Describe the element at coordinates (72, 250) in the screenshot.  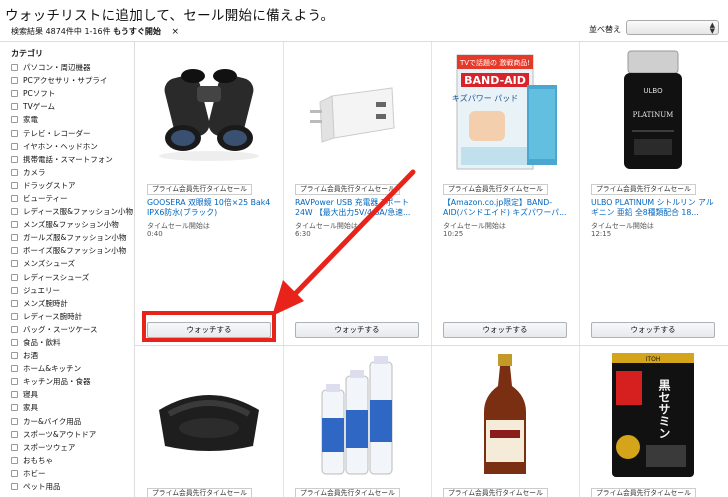
I see `category-item: ボーイズ服&ファッション小物` at that location.